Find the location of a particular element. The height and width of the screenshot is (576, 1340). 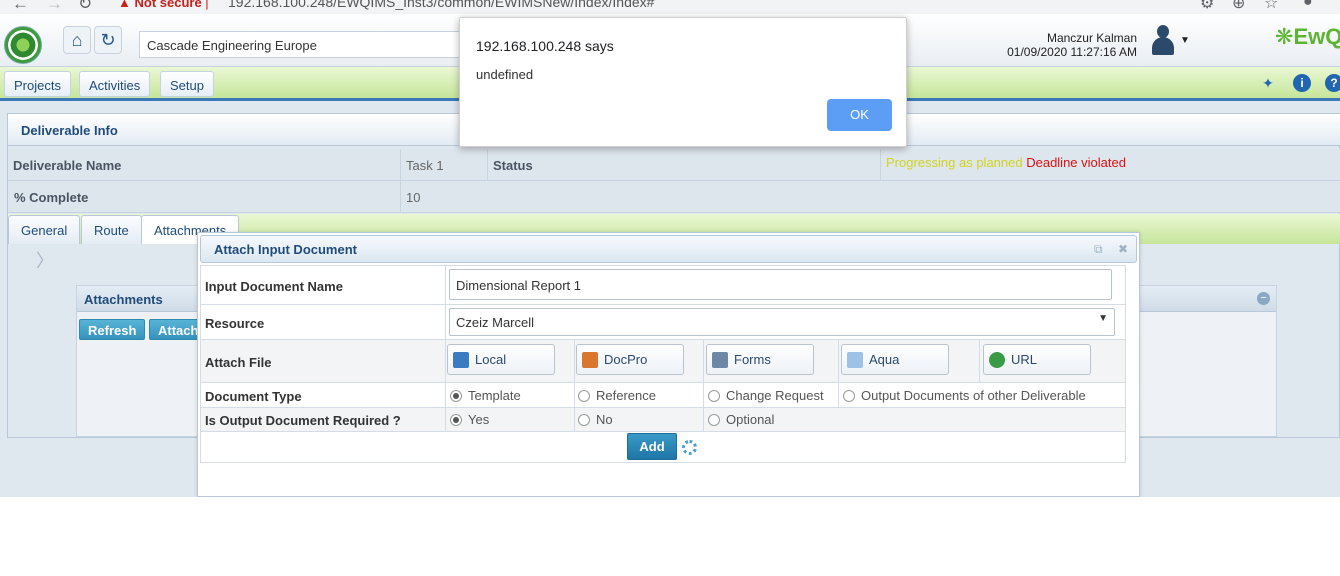

attach-forms-button: Forms is located at coordinates (760, 359).